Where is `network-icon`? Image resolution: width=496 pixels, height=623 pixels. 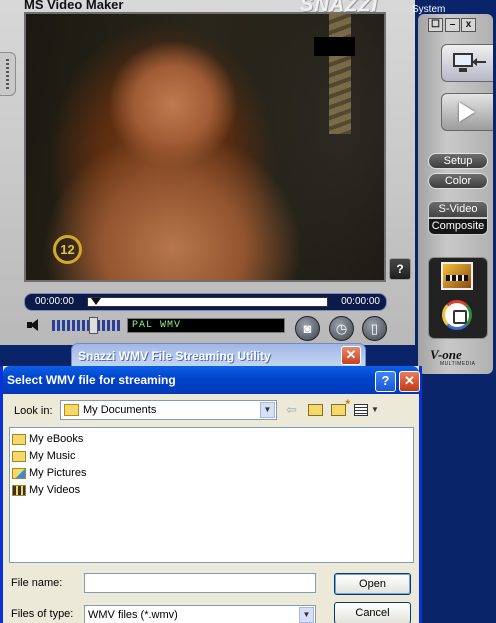 network-icon is located at coordinates (457, 315).